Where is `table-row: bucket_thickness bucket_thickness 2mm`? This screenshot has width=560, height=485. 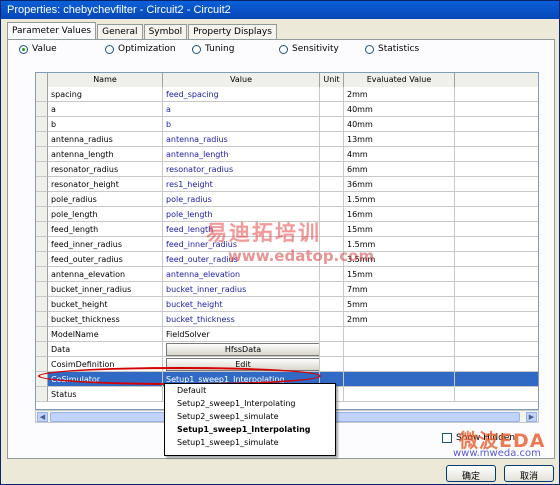 table-row: bucket_thickness bucket_thickness 2mm is located at coordinates (287, 319).